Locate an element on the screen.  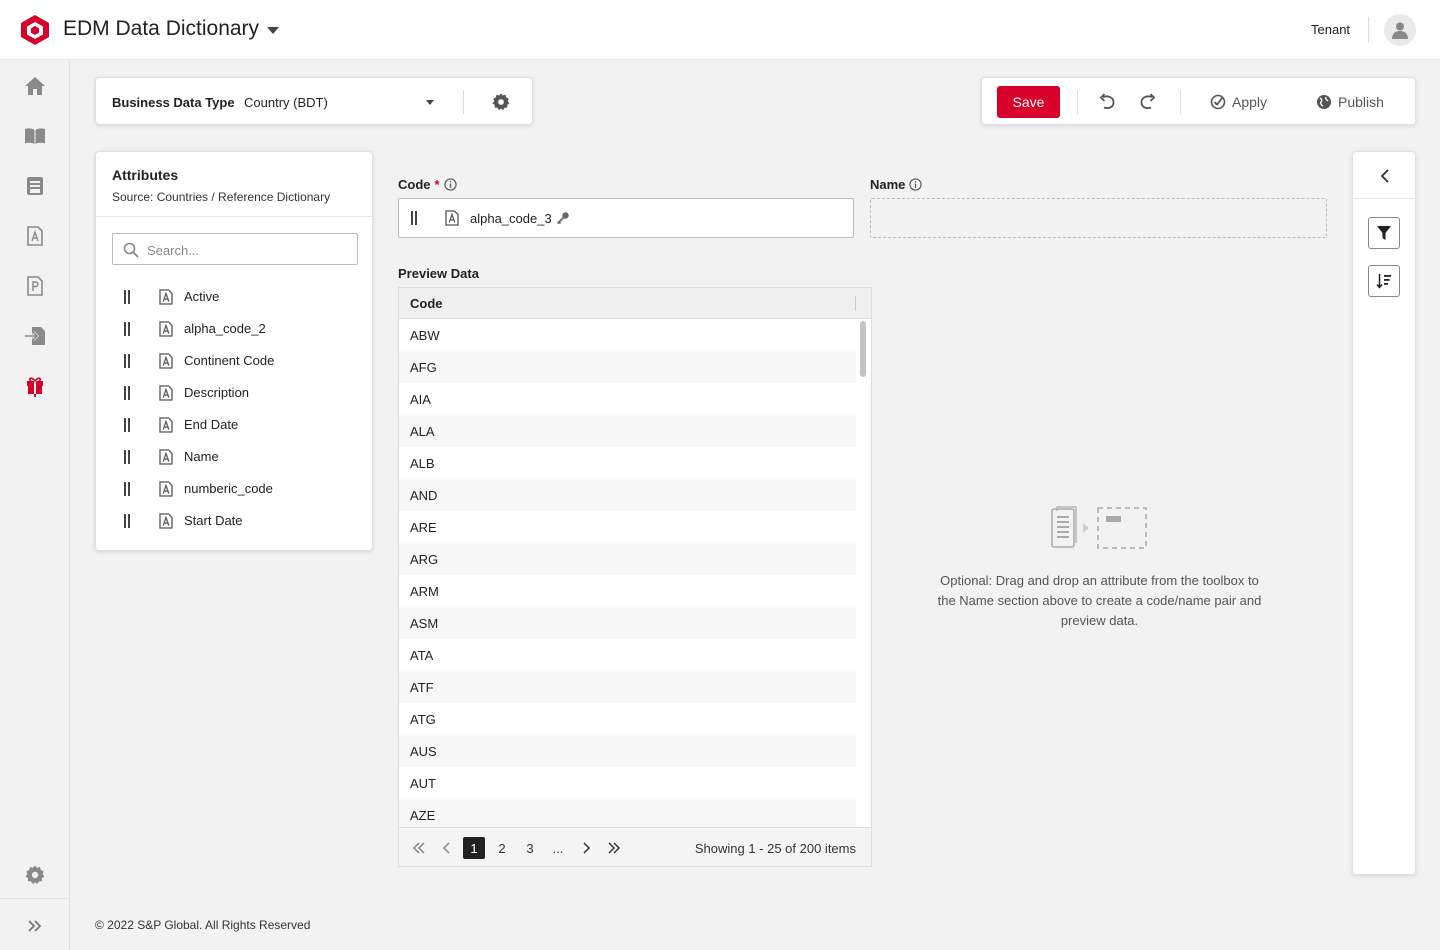
toolbar-divider is located at coordinates (1077, 102).